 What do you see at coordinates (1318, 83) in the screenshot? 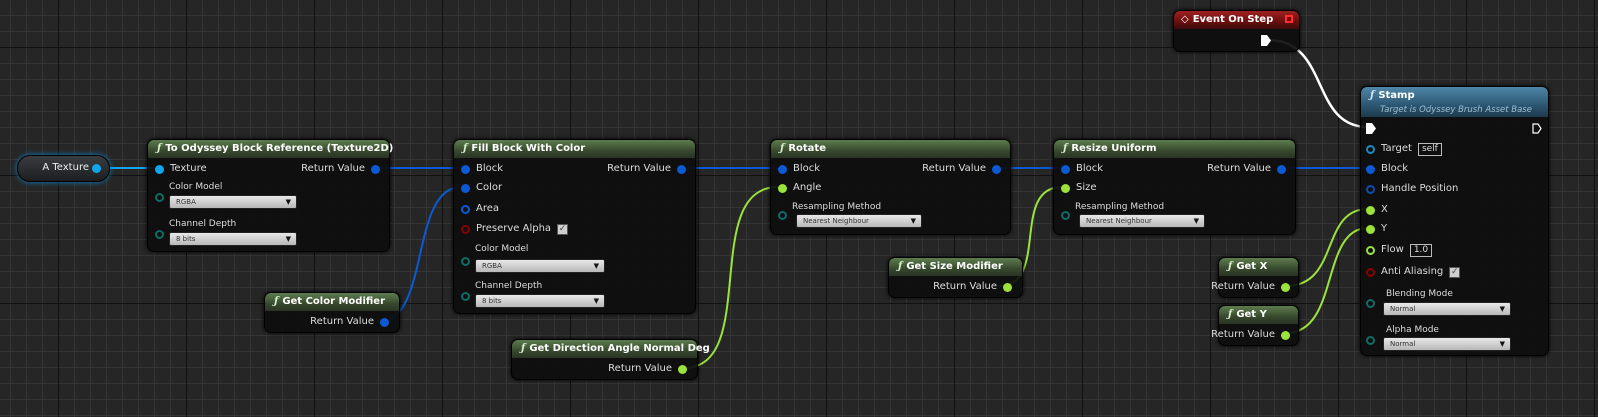
I see `wire-exec` at bounding box center [1318, 83].